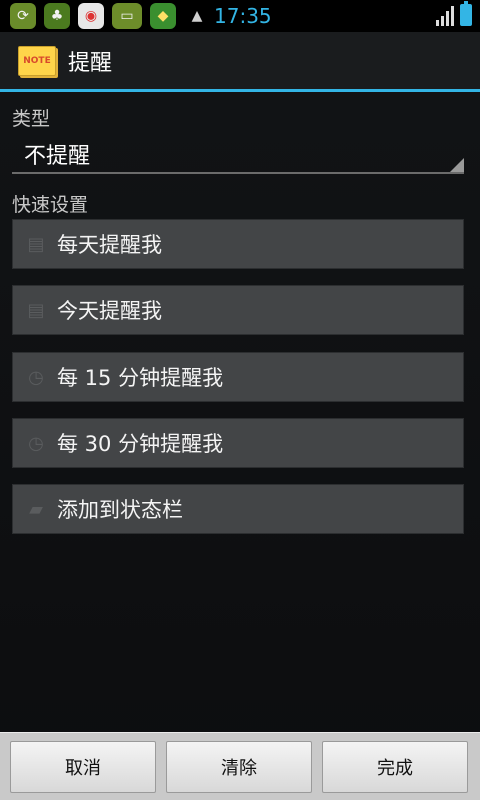 This screenshot has height=800, width=480. Describe the element at coordinates (197, 16) in the screenshot. I see `android-icon: ▲` at that location.